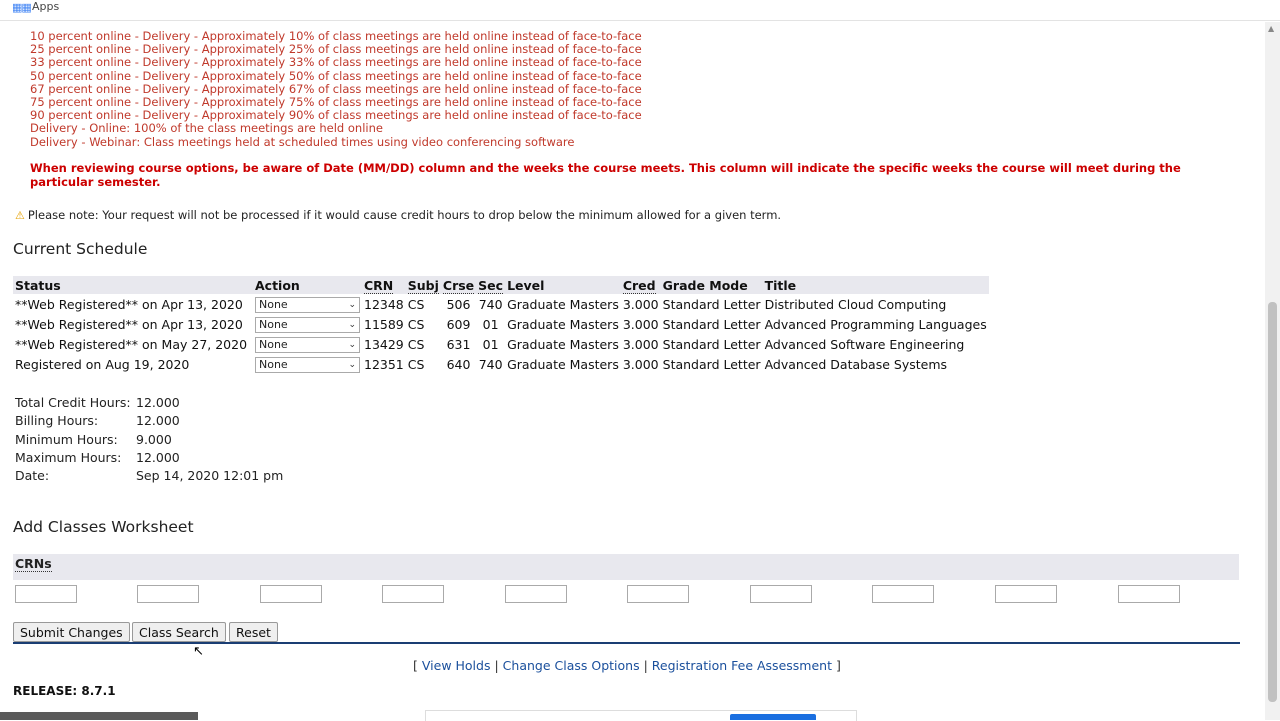 Image resolution: width=1280 pixels, height=721 pixels. Describe the element at coordinates (384, 364) in the screenshot. I see `crn-cell: 12351` at that location.